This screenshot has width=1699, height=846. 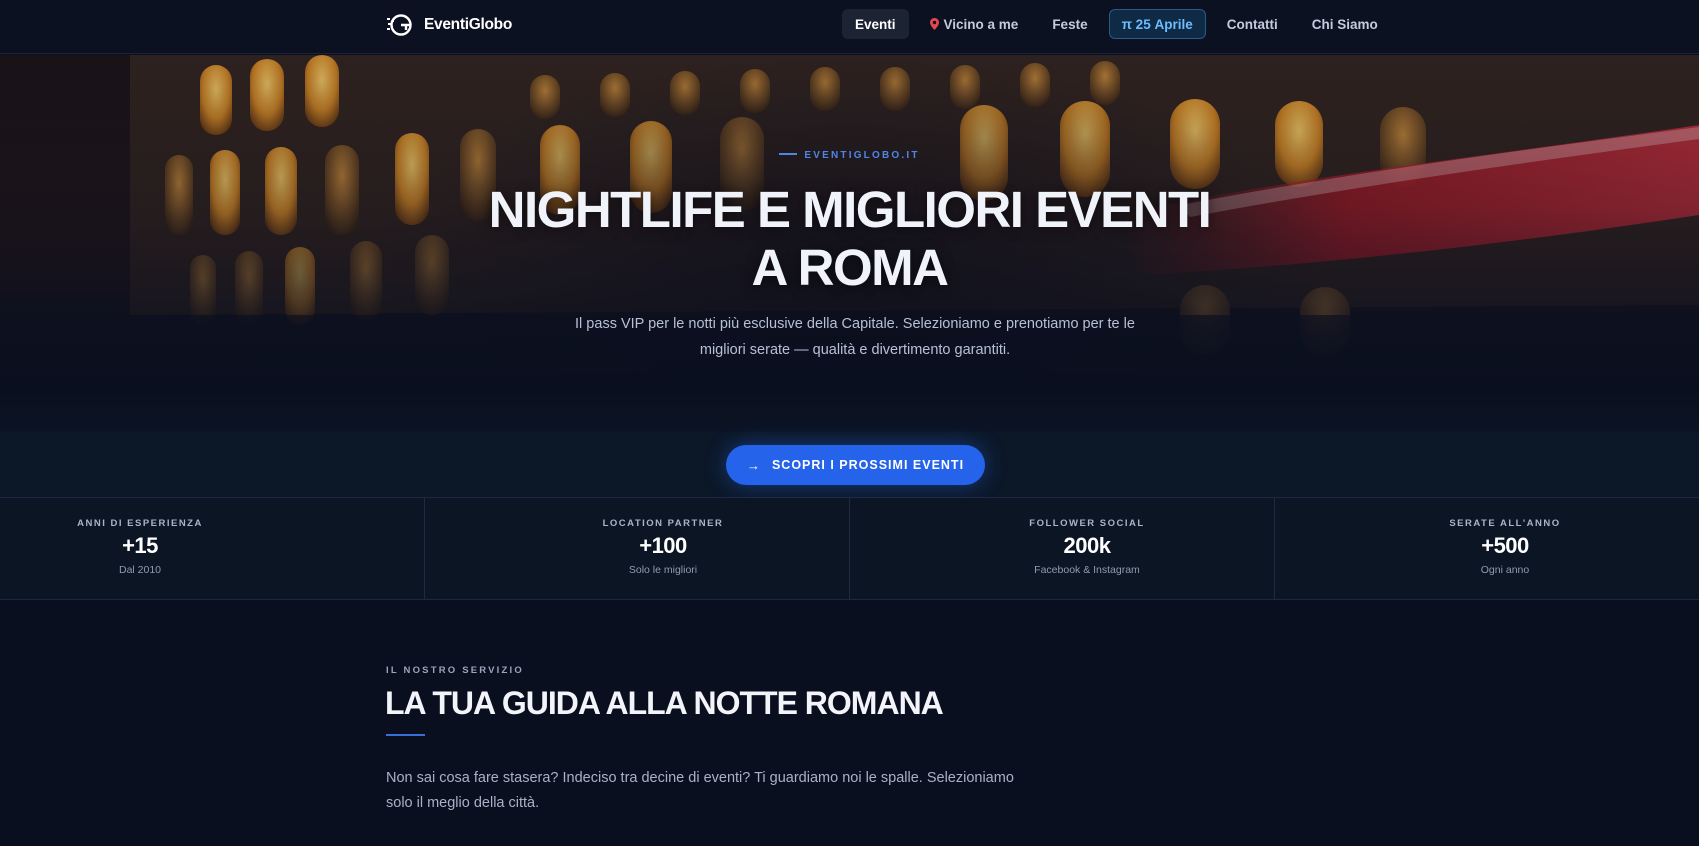 I want to click on title-underline, so click(x=405, y=735).